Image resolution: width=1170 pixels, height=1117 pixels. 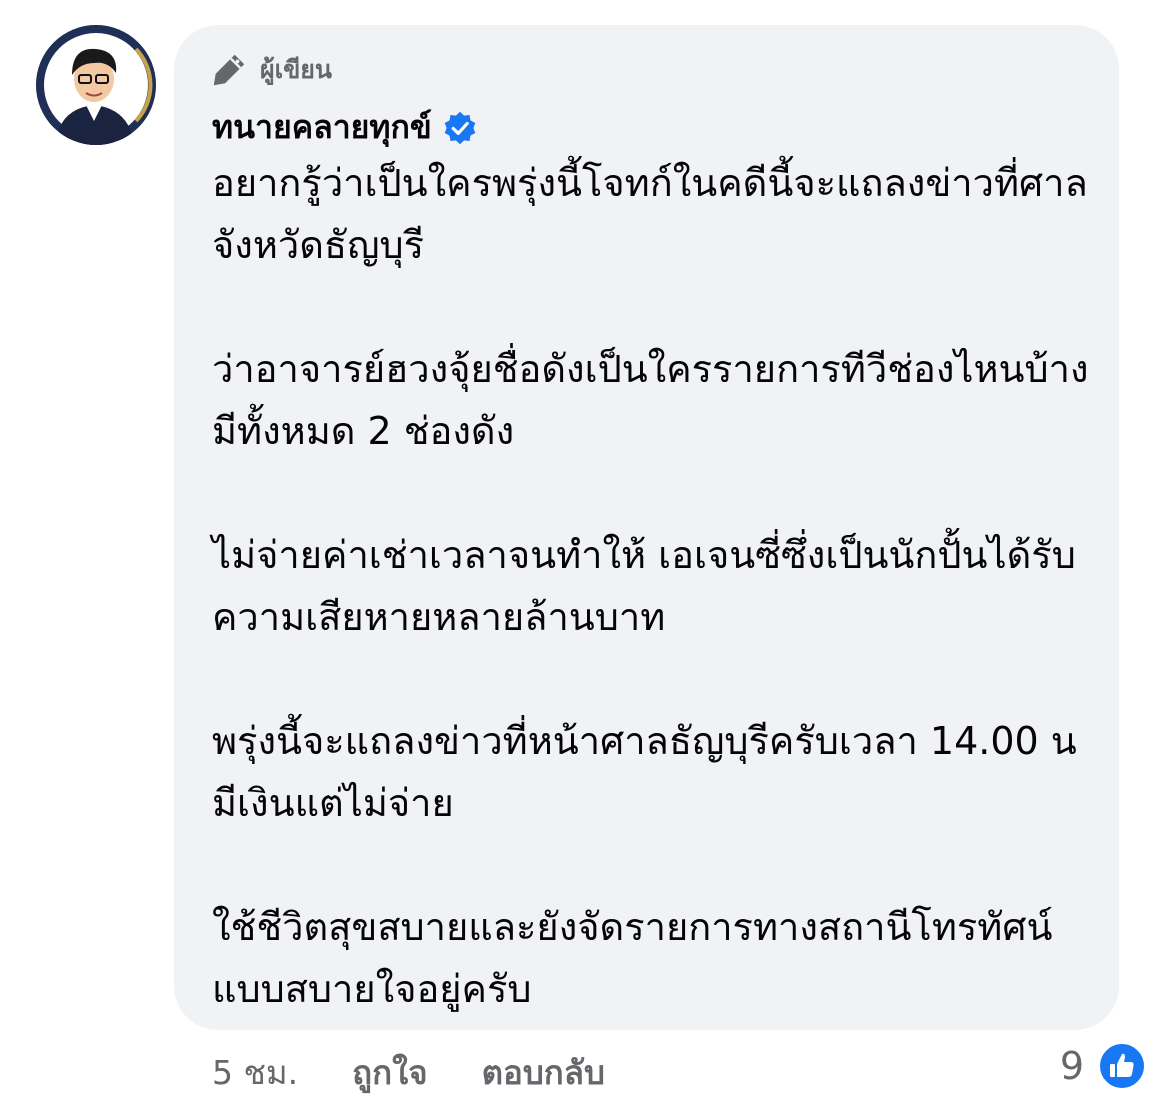 I want to click on like-button: ถูกใจ, so click(x=389, y=1072).